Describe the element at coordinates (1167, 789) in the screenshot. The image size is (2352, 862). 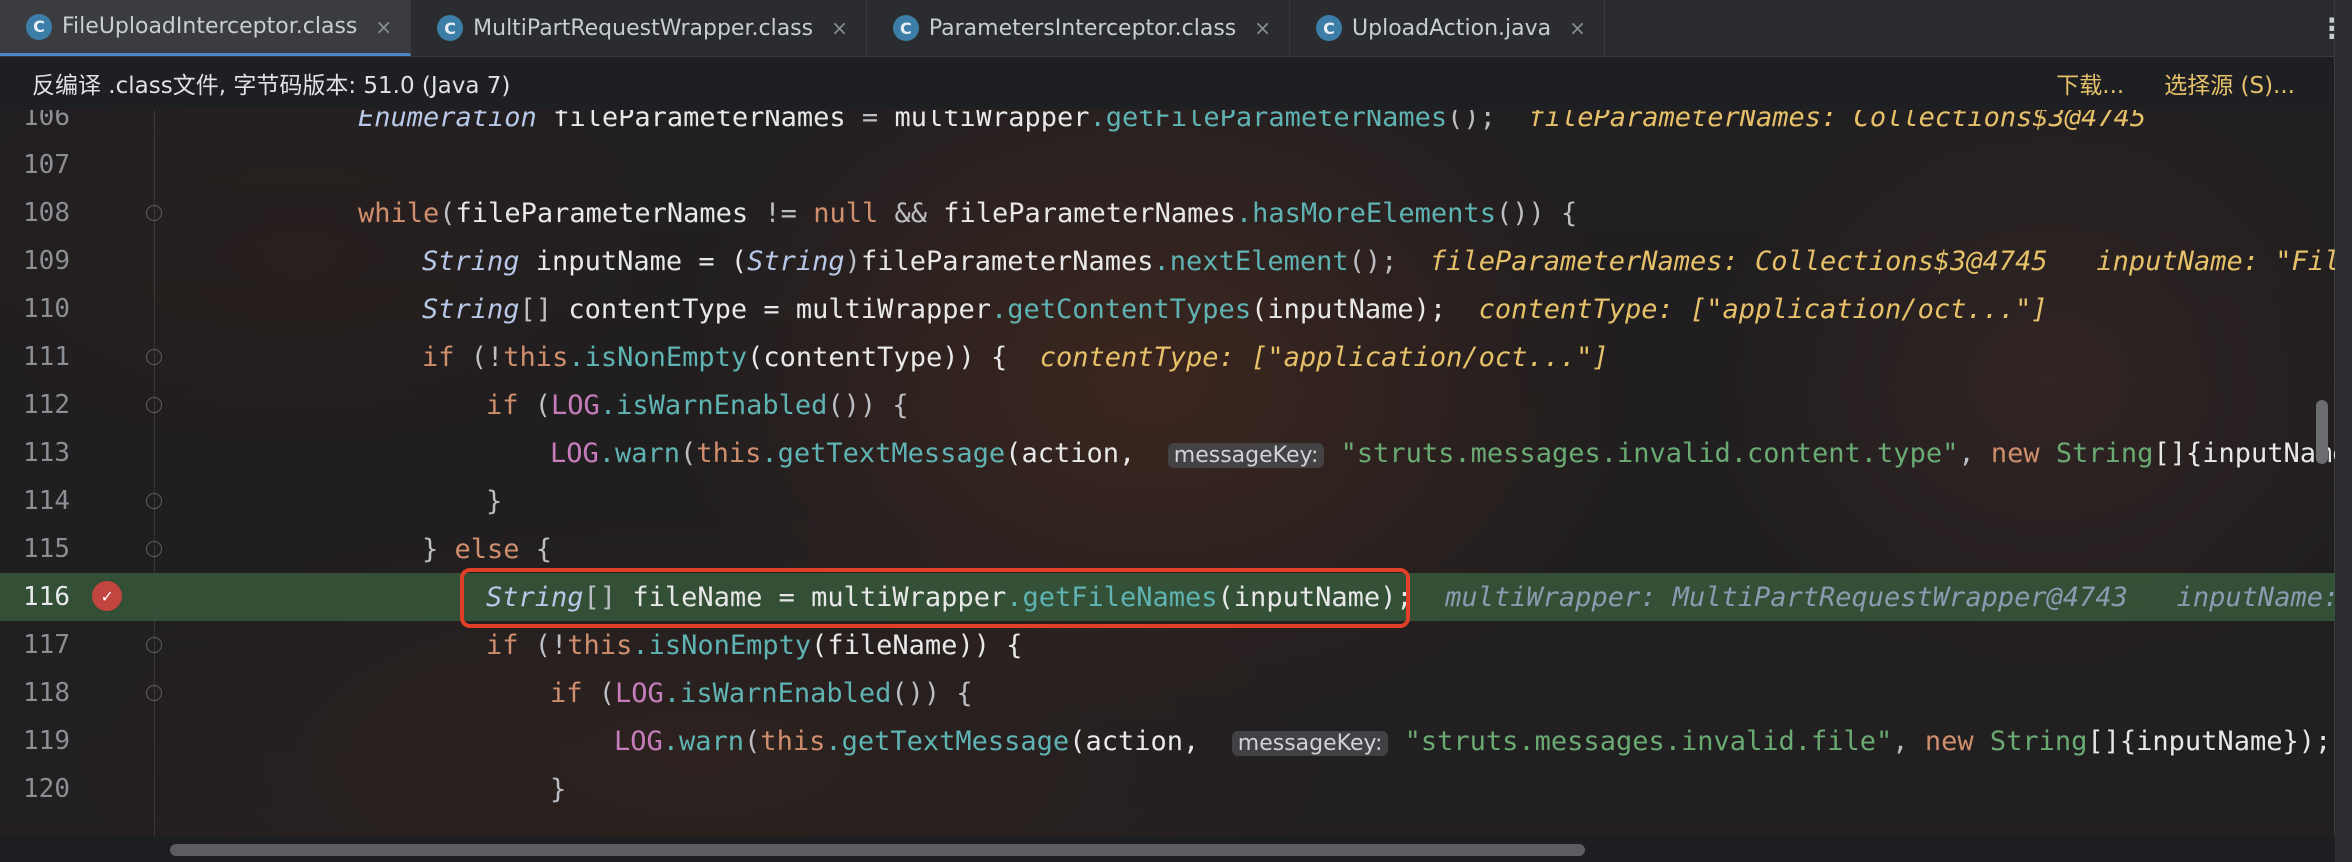
I see `code-line: 120 }` at that location.